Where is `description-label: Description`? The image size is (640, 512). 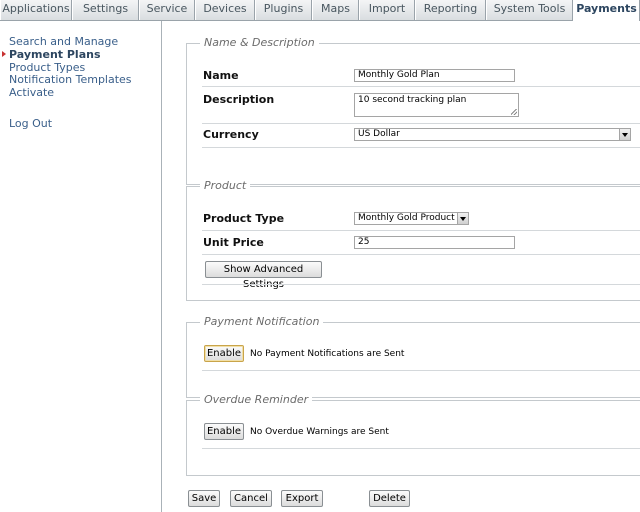 description-label: Description is located at coordinates (239, 99).